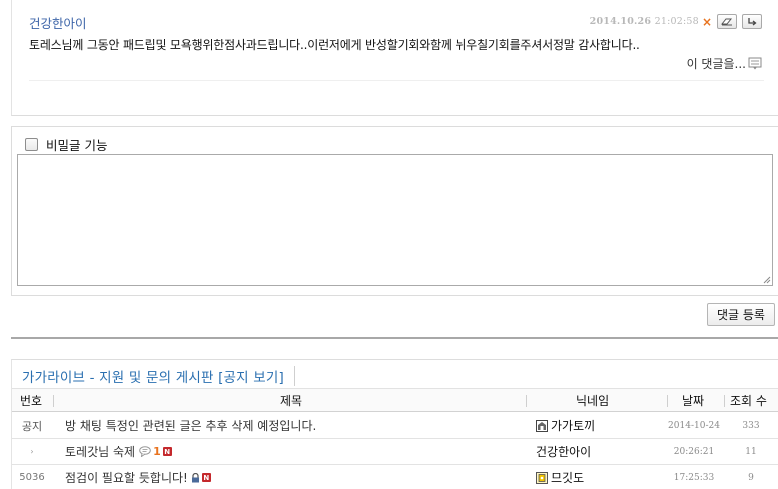 The width and height of the screenshot is (778, 489). I want to click on reply-arrow-icon, so click(752, 21).